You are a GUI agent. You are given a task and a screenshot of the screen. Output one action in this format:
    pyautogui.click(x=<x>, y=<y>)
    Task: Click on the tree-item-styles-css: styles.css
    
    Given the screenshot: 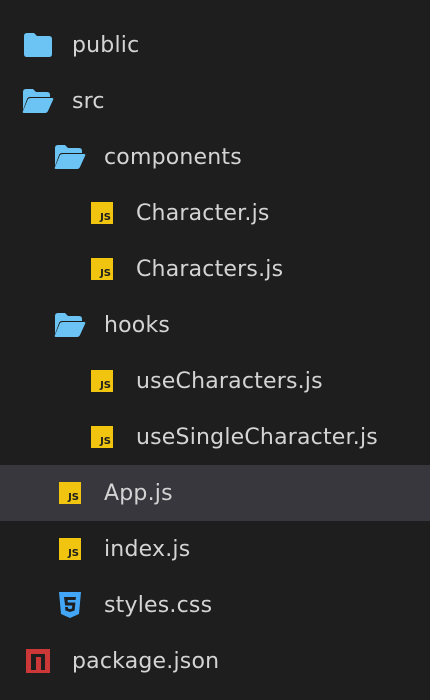 What is the action you would take?
    pyautogui.click(x=215, y=605)
    